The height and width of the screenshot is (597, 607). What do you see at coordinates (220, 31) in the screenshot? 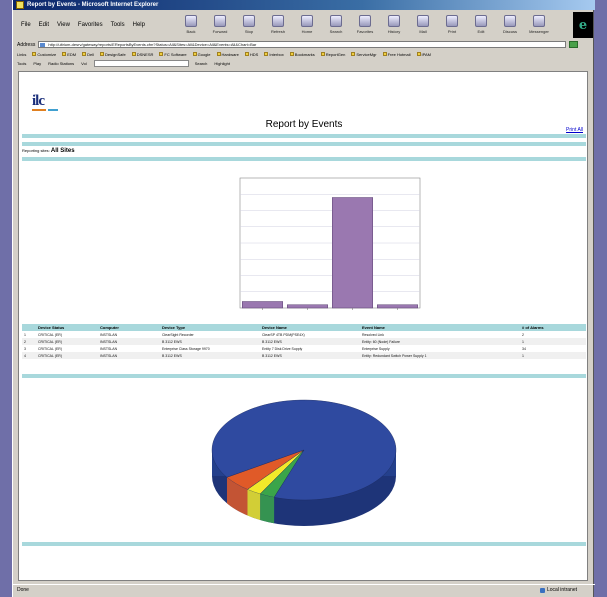
I see `forward-label: Forward` at bounding box center [220, 31].